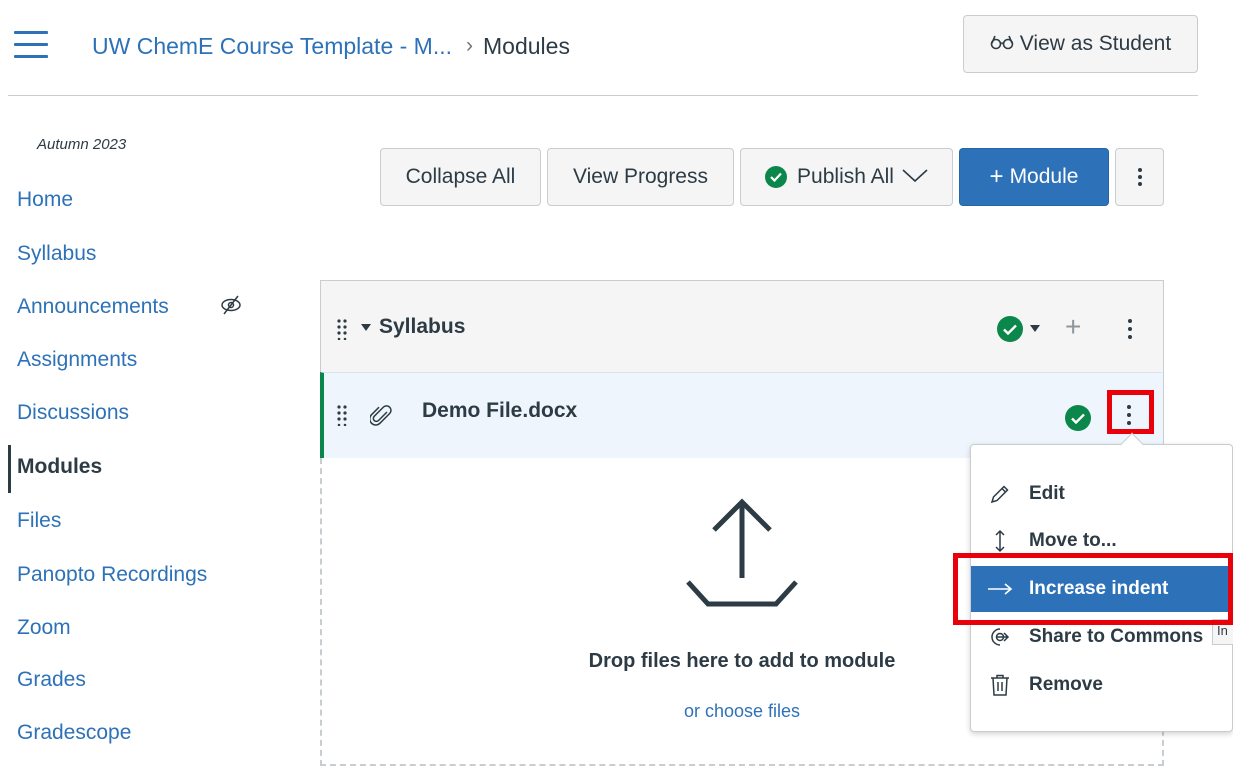  I want to click on publish-options-caret-icon, so click(1035, 328).